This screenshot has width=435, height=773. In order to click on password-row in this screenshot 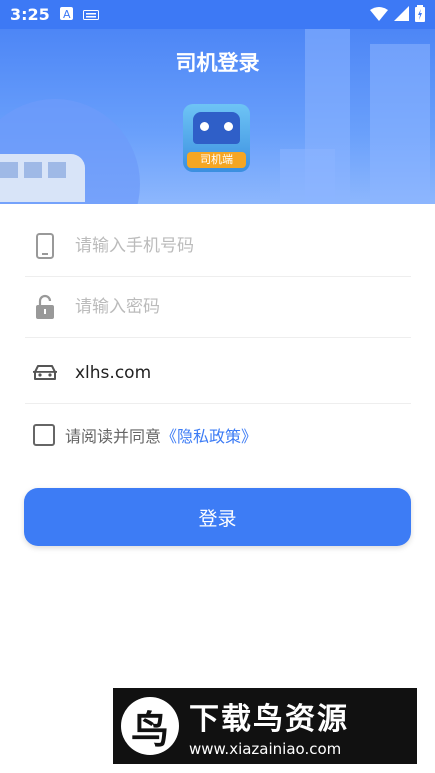, I will do `click(218, 307)`.